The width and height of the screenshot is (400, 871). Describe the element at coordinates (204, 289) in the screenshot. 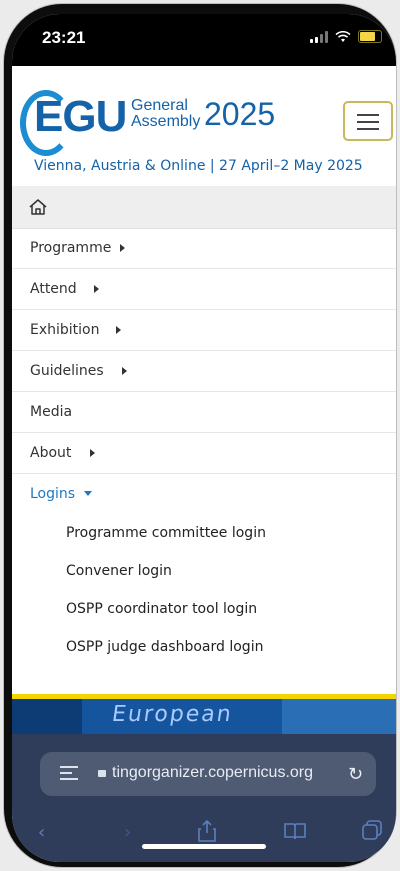

I see `nav-item-attend: Attend` at that location.